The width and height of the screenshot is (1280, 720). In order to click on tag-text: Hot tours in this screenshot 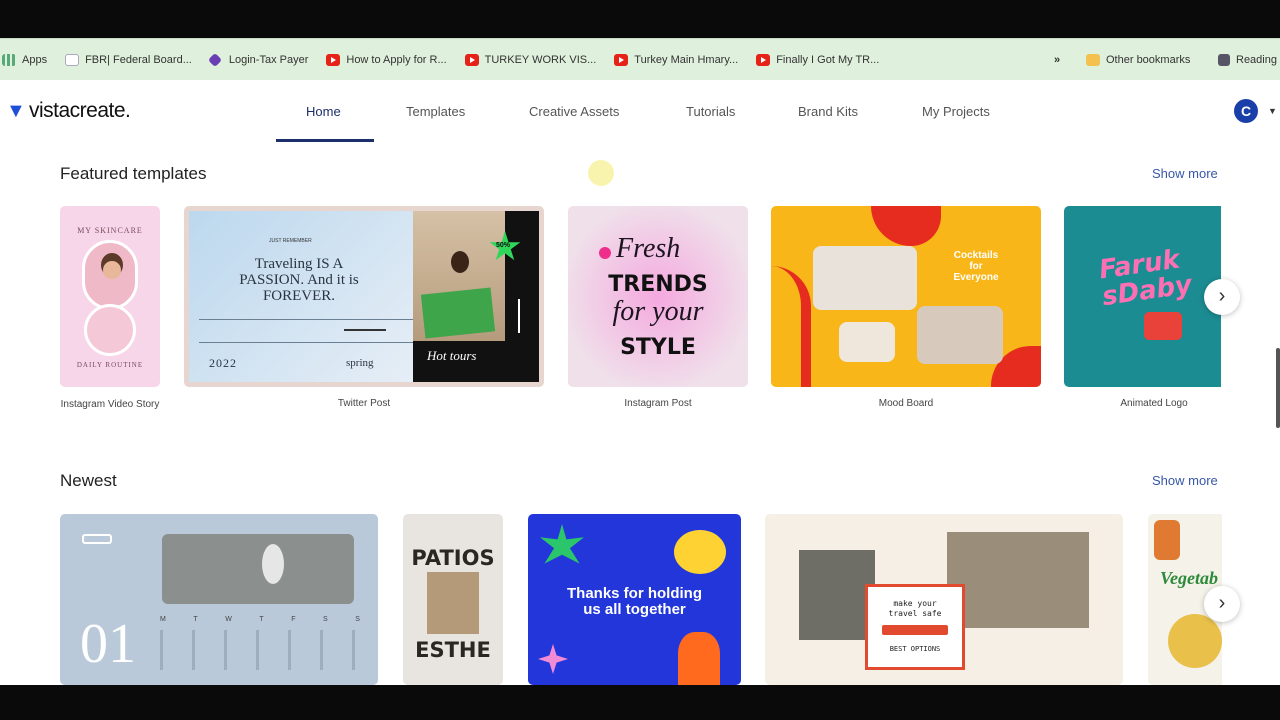, I will do `click(452, 355)`.